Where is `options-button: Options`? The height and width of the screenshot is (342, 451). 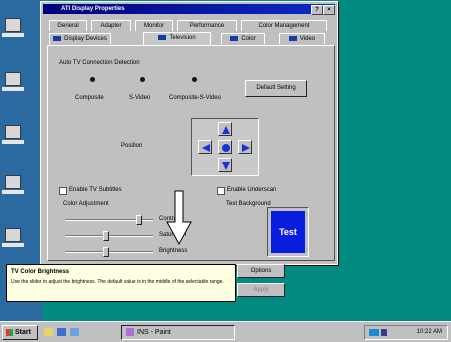
options-button: Options is located at coordinates (261, 271).